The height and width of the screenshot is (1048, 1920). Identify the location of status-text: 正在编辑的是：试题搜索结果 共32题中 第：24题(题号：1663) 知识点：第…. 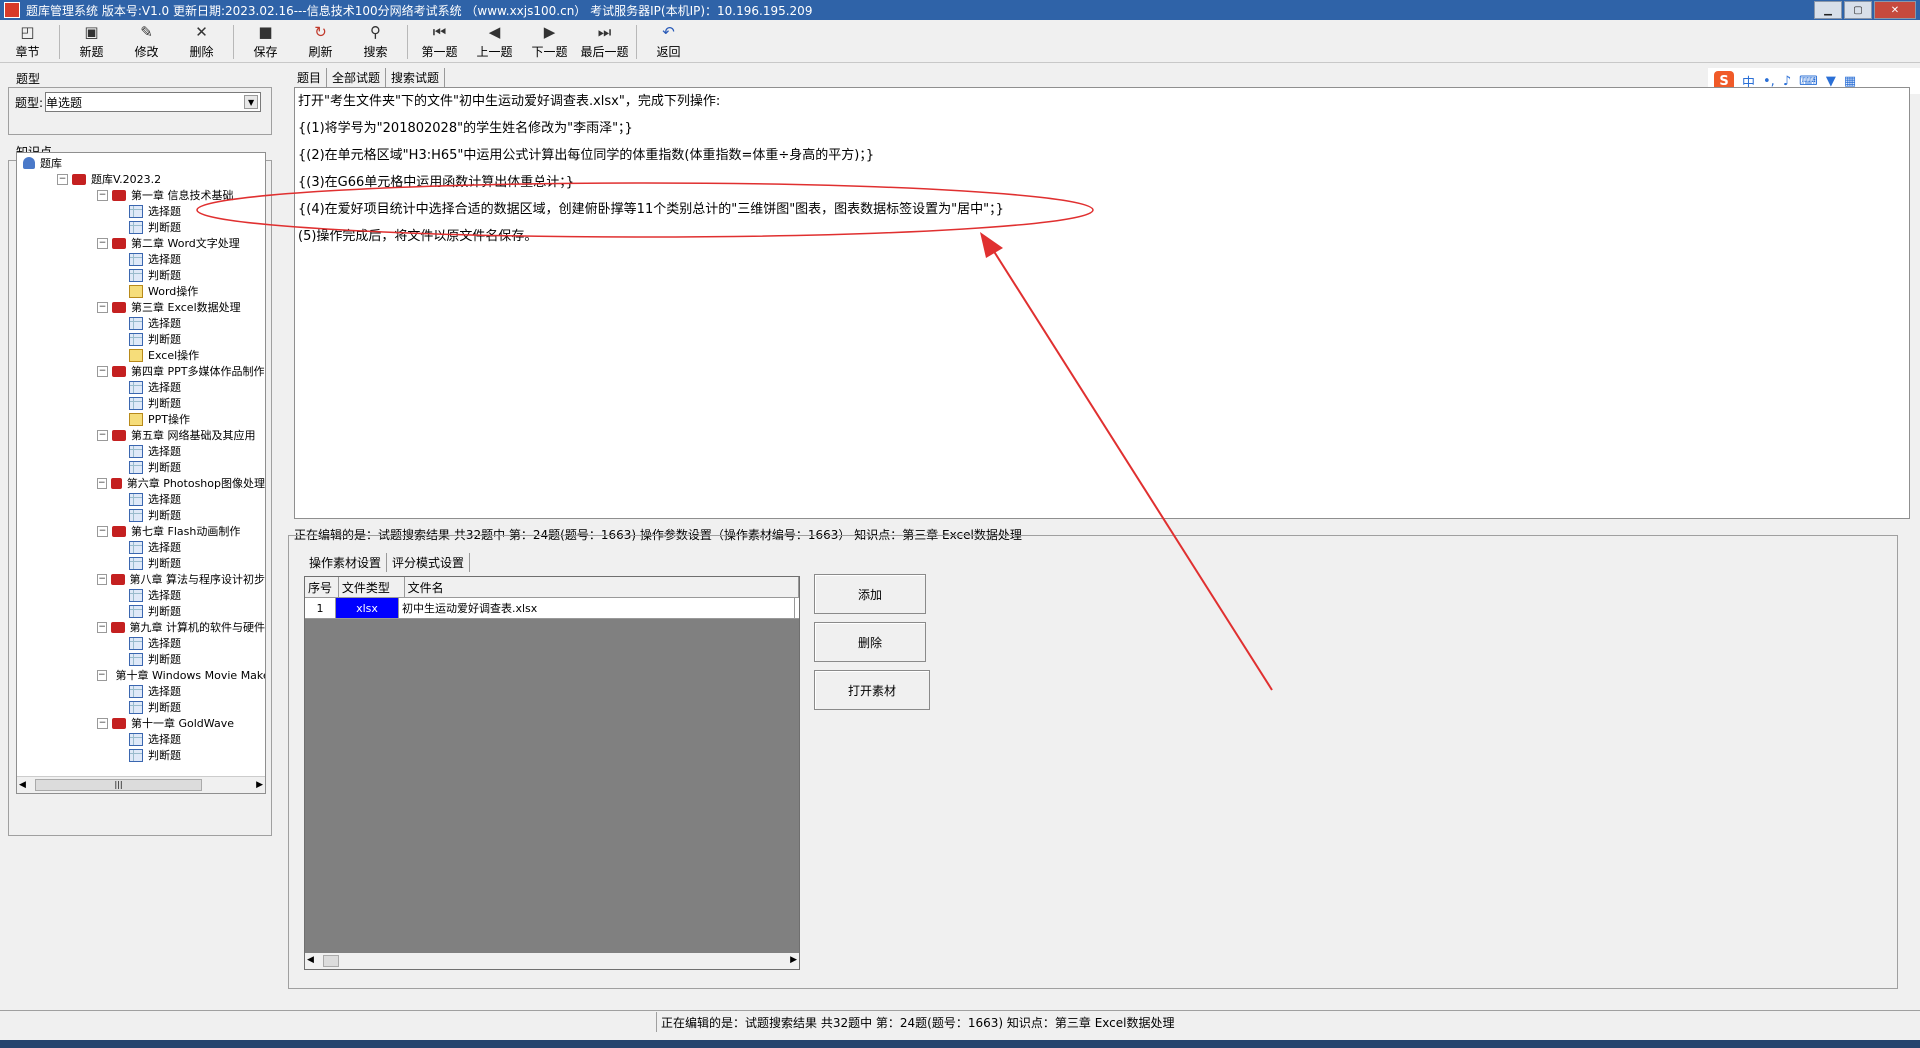
(918, 1022).